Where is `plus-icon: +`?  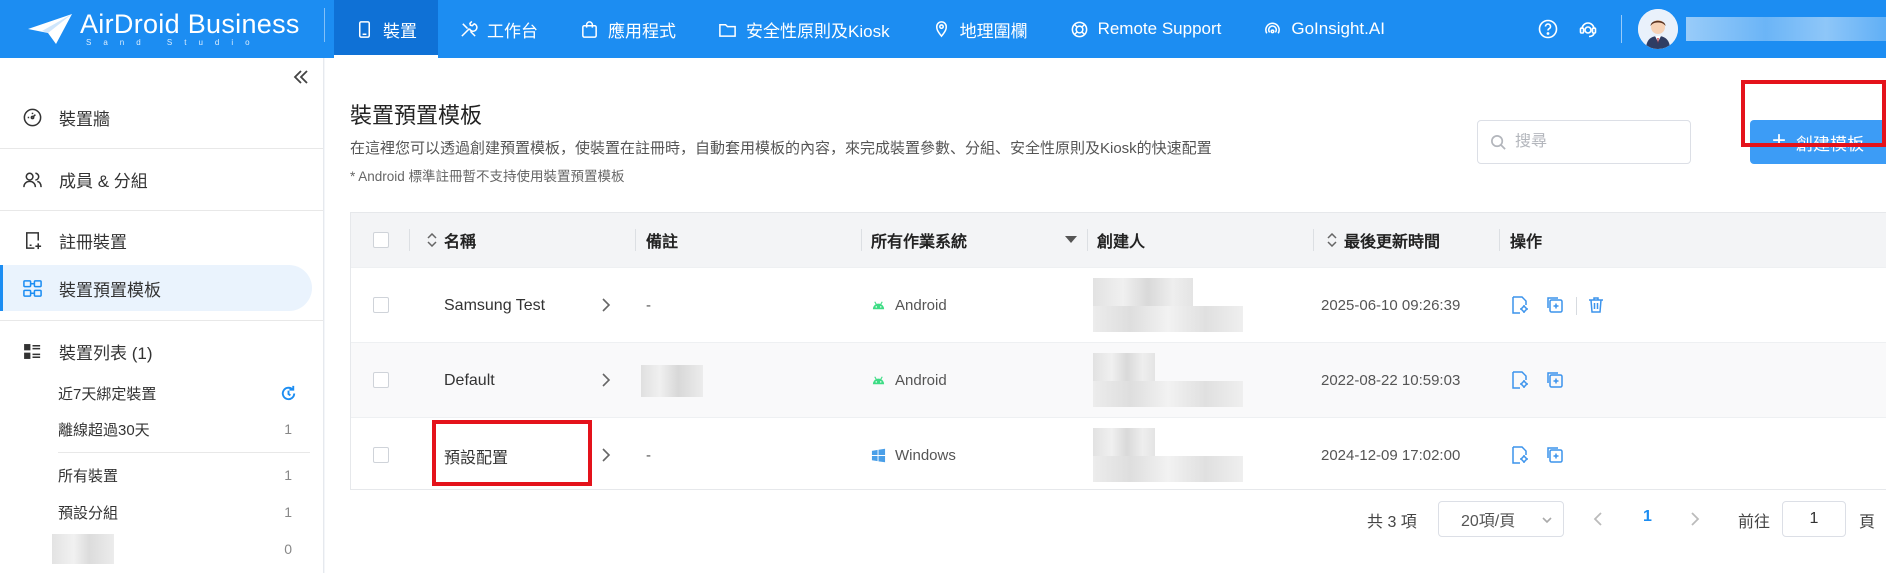 plus-icon: + is located at coordinates (1778, 140).